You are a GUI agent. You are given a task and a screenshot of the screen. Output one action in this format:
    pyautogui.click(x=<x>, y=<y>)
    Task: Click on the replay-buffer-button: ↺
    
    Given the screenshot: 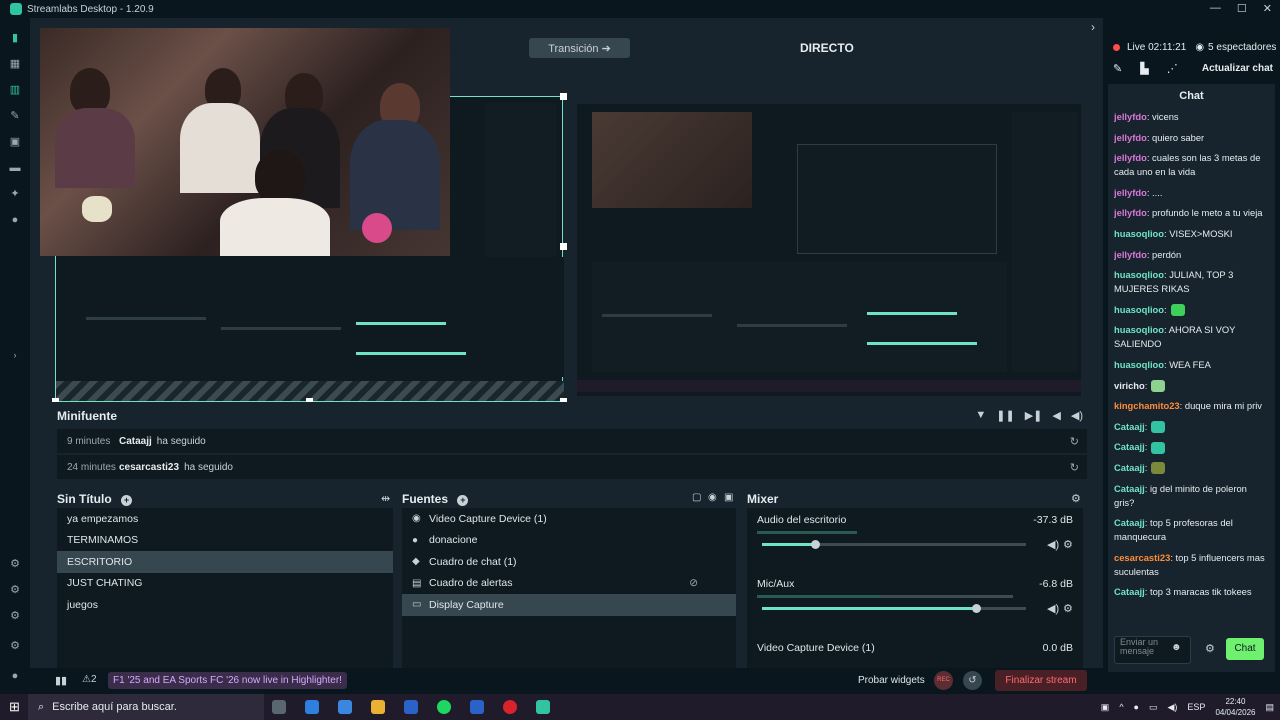 What is the action you would take?
    pyautogui.click(x=972, y=680)
    